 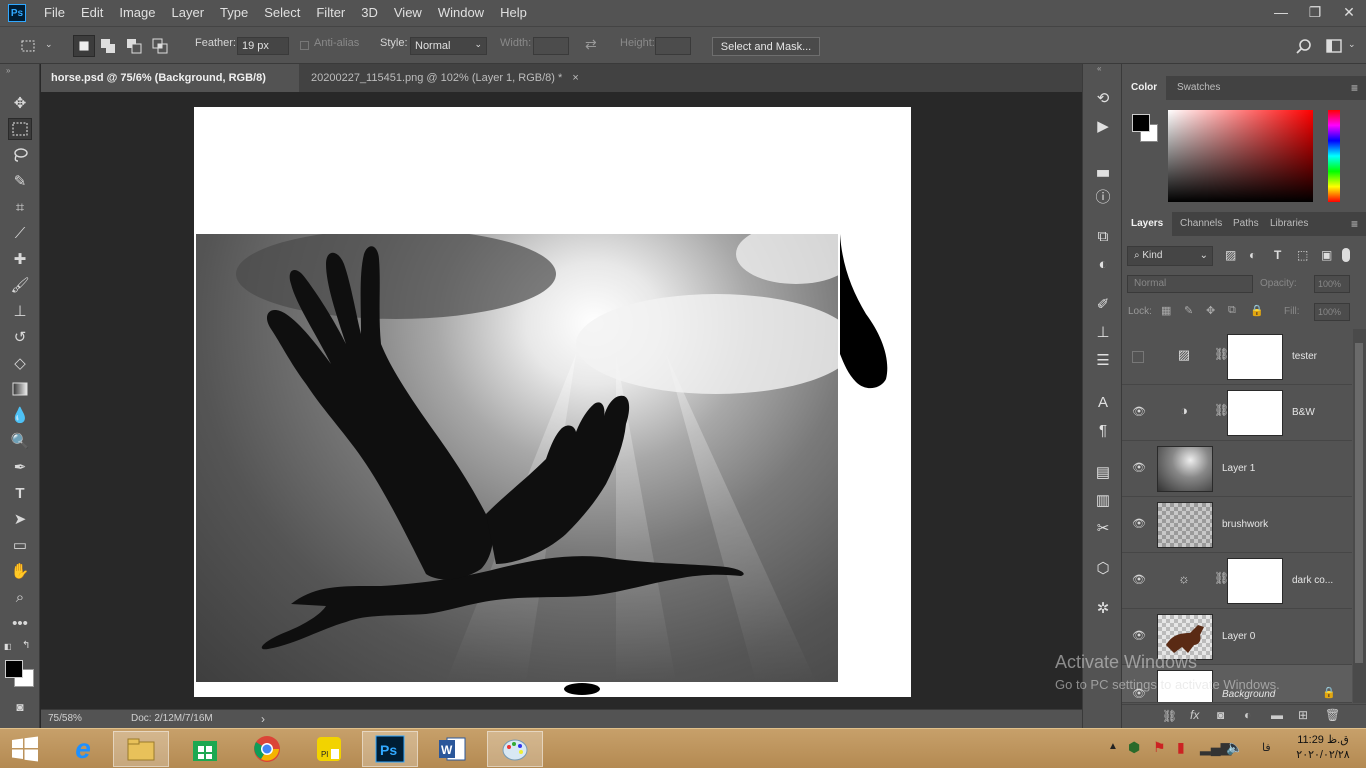 I want to click on menu-image: Image, so click(x=137, y=13).